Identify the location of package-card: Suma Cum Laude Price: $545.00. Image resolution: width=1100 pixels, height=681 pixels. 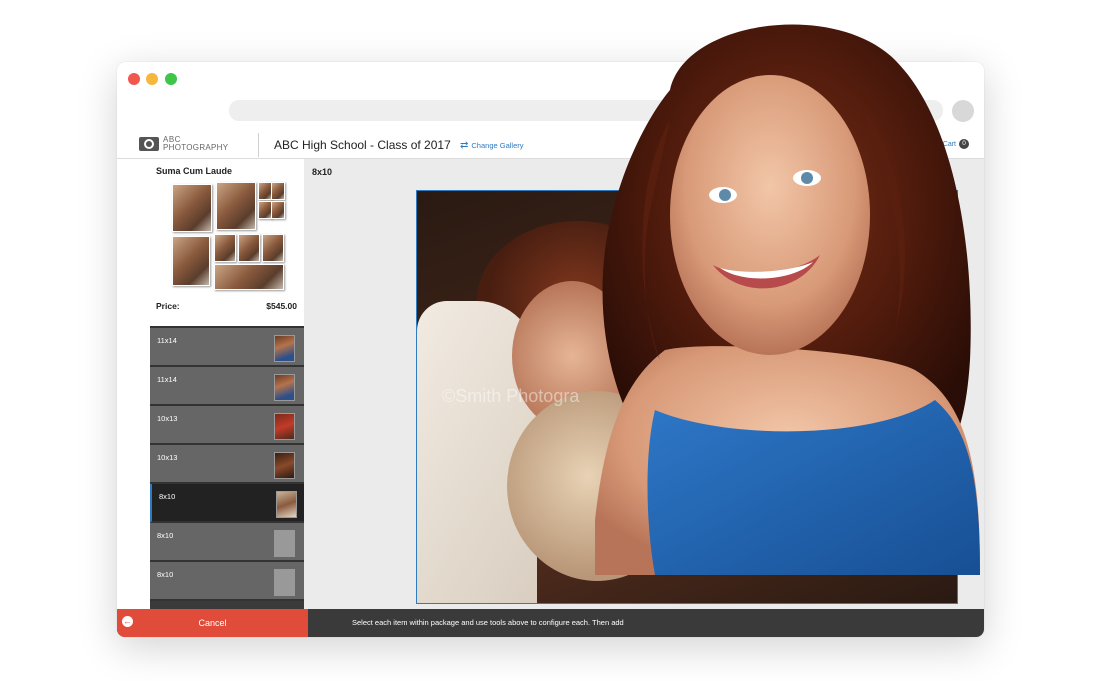
(227, 243).